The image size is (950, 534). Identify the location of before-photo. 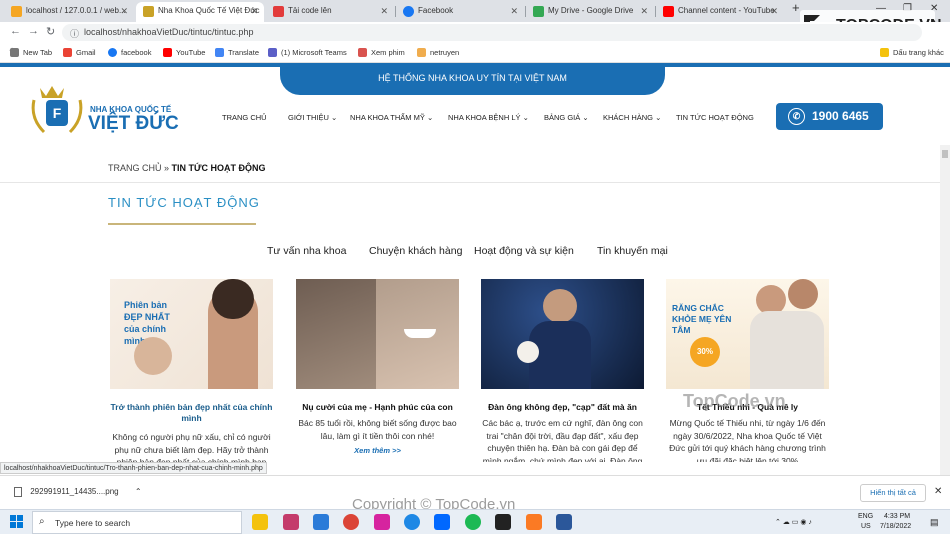
(336, 334).